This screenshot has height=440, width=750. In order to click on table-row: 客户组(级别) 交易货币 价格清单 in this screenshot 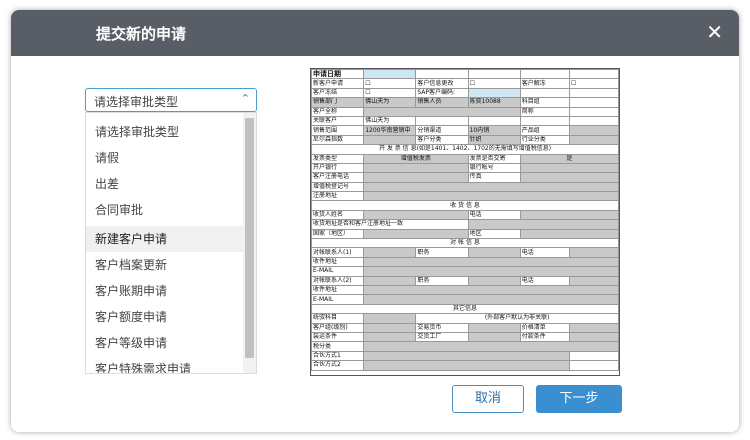, I will do `click(465, 327)`.